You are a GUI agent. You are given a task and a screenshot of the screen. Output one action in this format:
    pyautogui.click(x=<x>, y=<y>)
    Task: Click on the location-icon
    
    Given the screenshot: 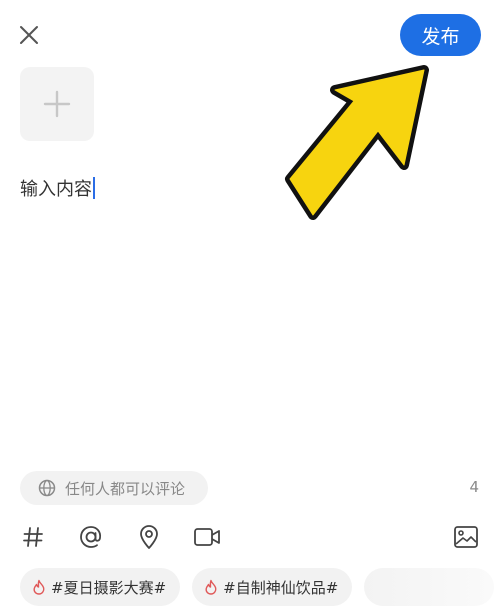 What is the action you would take?
    pyautogui.click(x=149, y=537)
    